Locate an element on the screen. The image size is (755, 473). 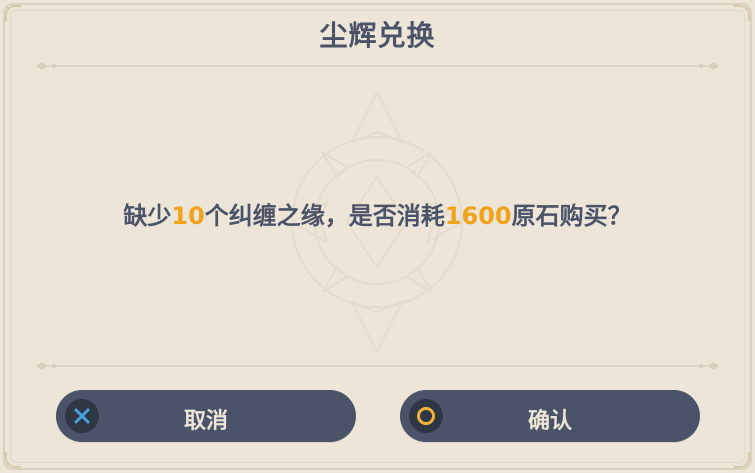
missing-count: 10 is located at coordinates (188, 216).